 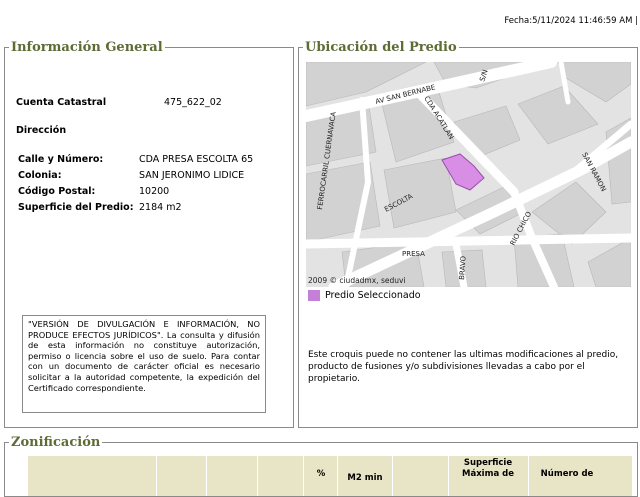 What do you see at coordinates (160, 207) in the screenshot?
I see `superficie-value: 2184 m2` at bounding box center [160, 207].